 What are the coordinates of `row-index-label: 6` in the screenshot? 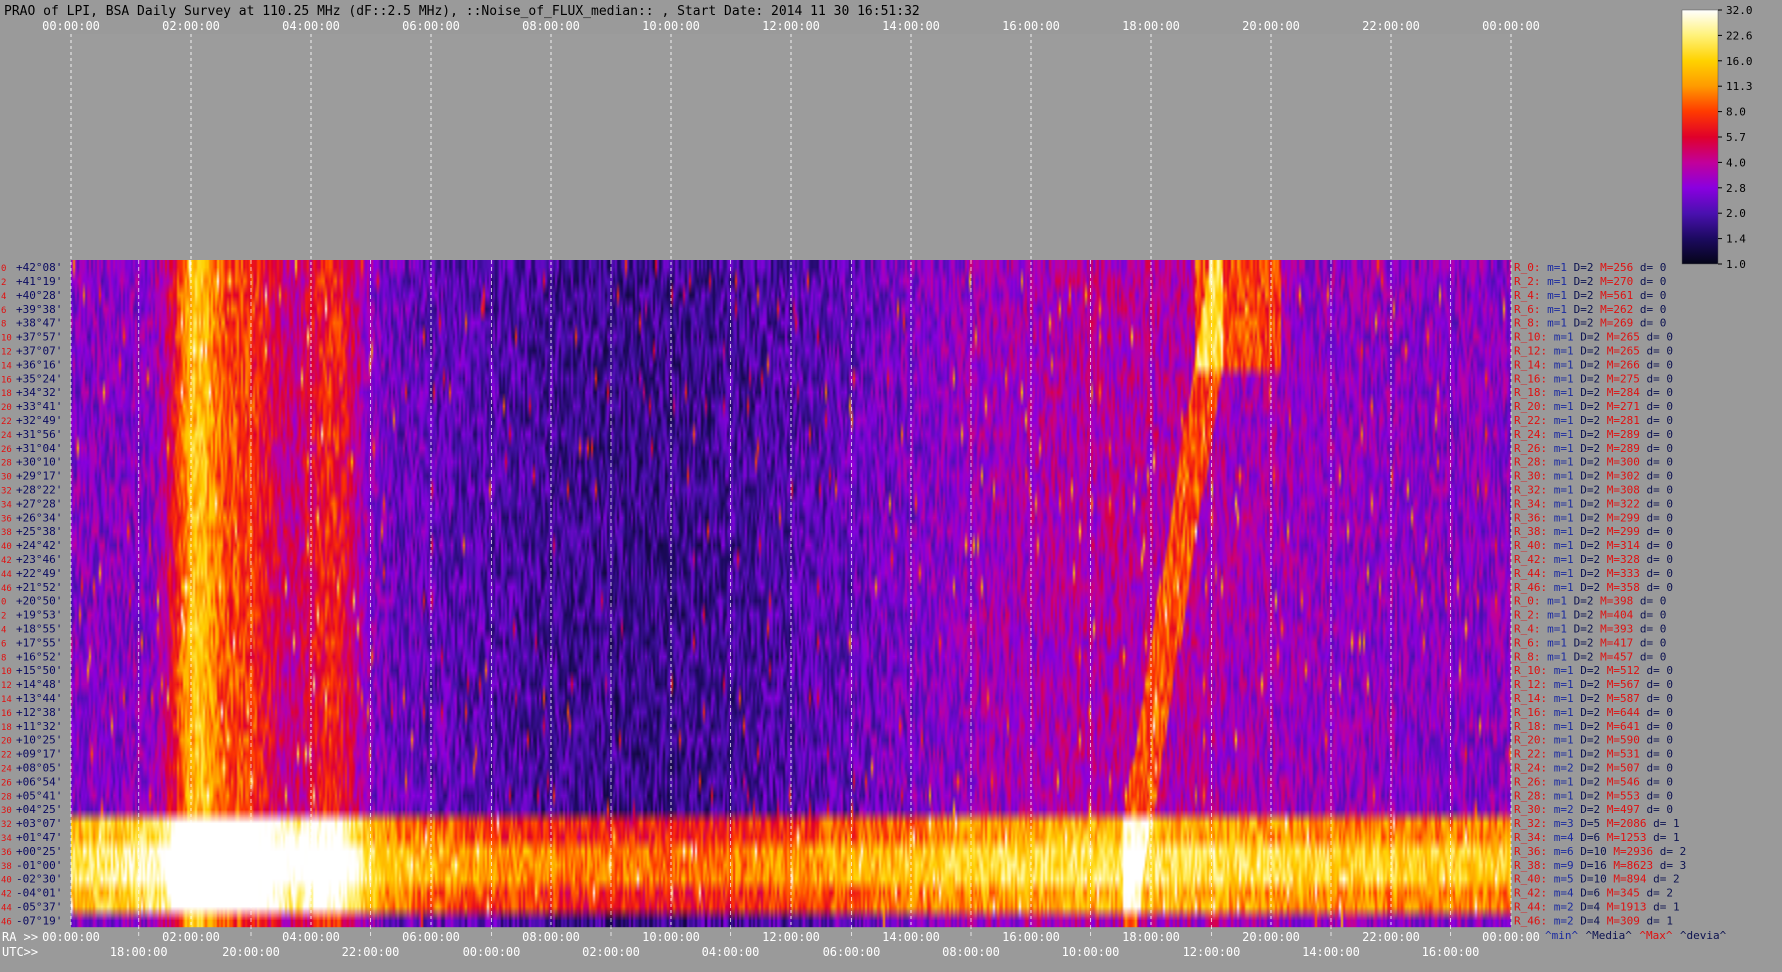 It's located at (3, 644).